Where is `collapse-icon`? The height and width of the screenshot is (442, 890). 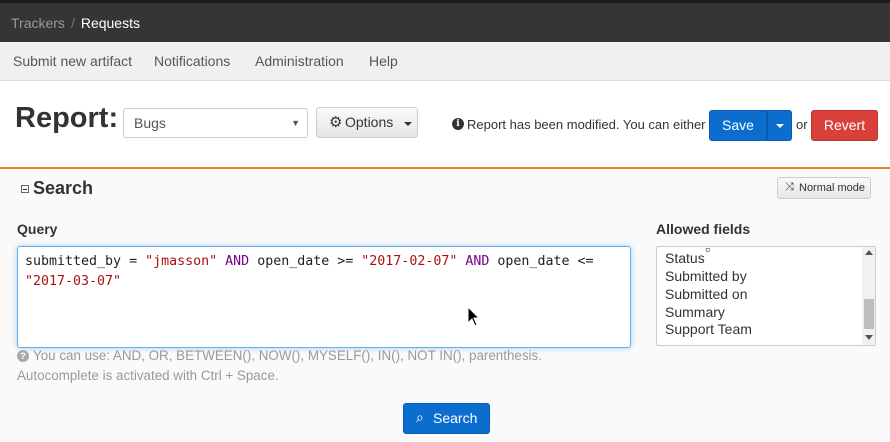 collapse-icon is located at coordinates (25, 189).